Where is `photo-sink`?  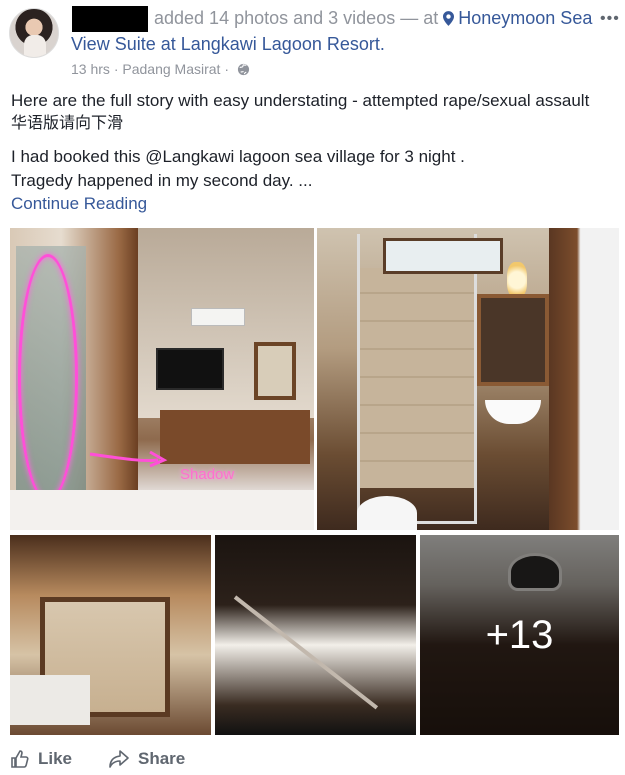
photo-sink is located at coordinates (513, 412).